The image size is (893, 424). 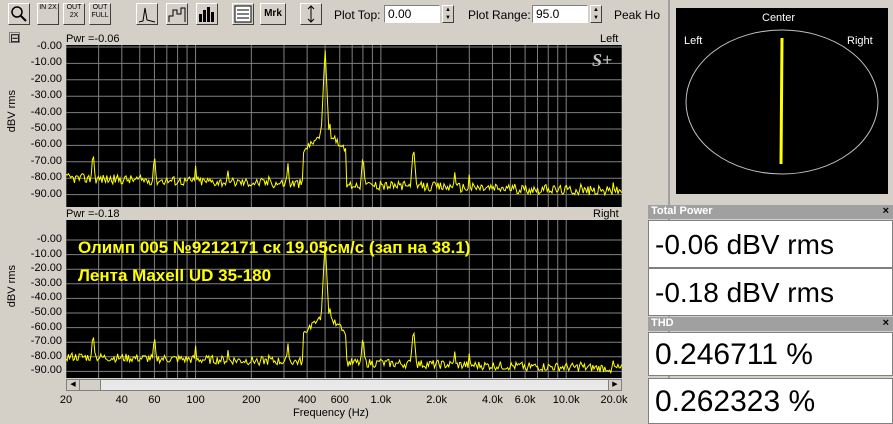 I want to click on x-tick-label: 4.0k, so click(x=492, y=400).